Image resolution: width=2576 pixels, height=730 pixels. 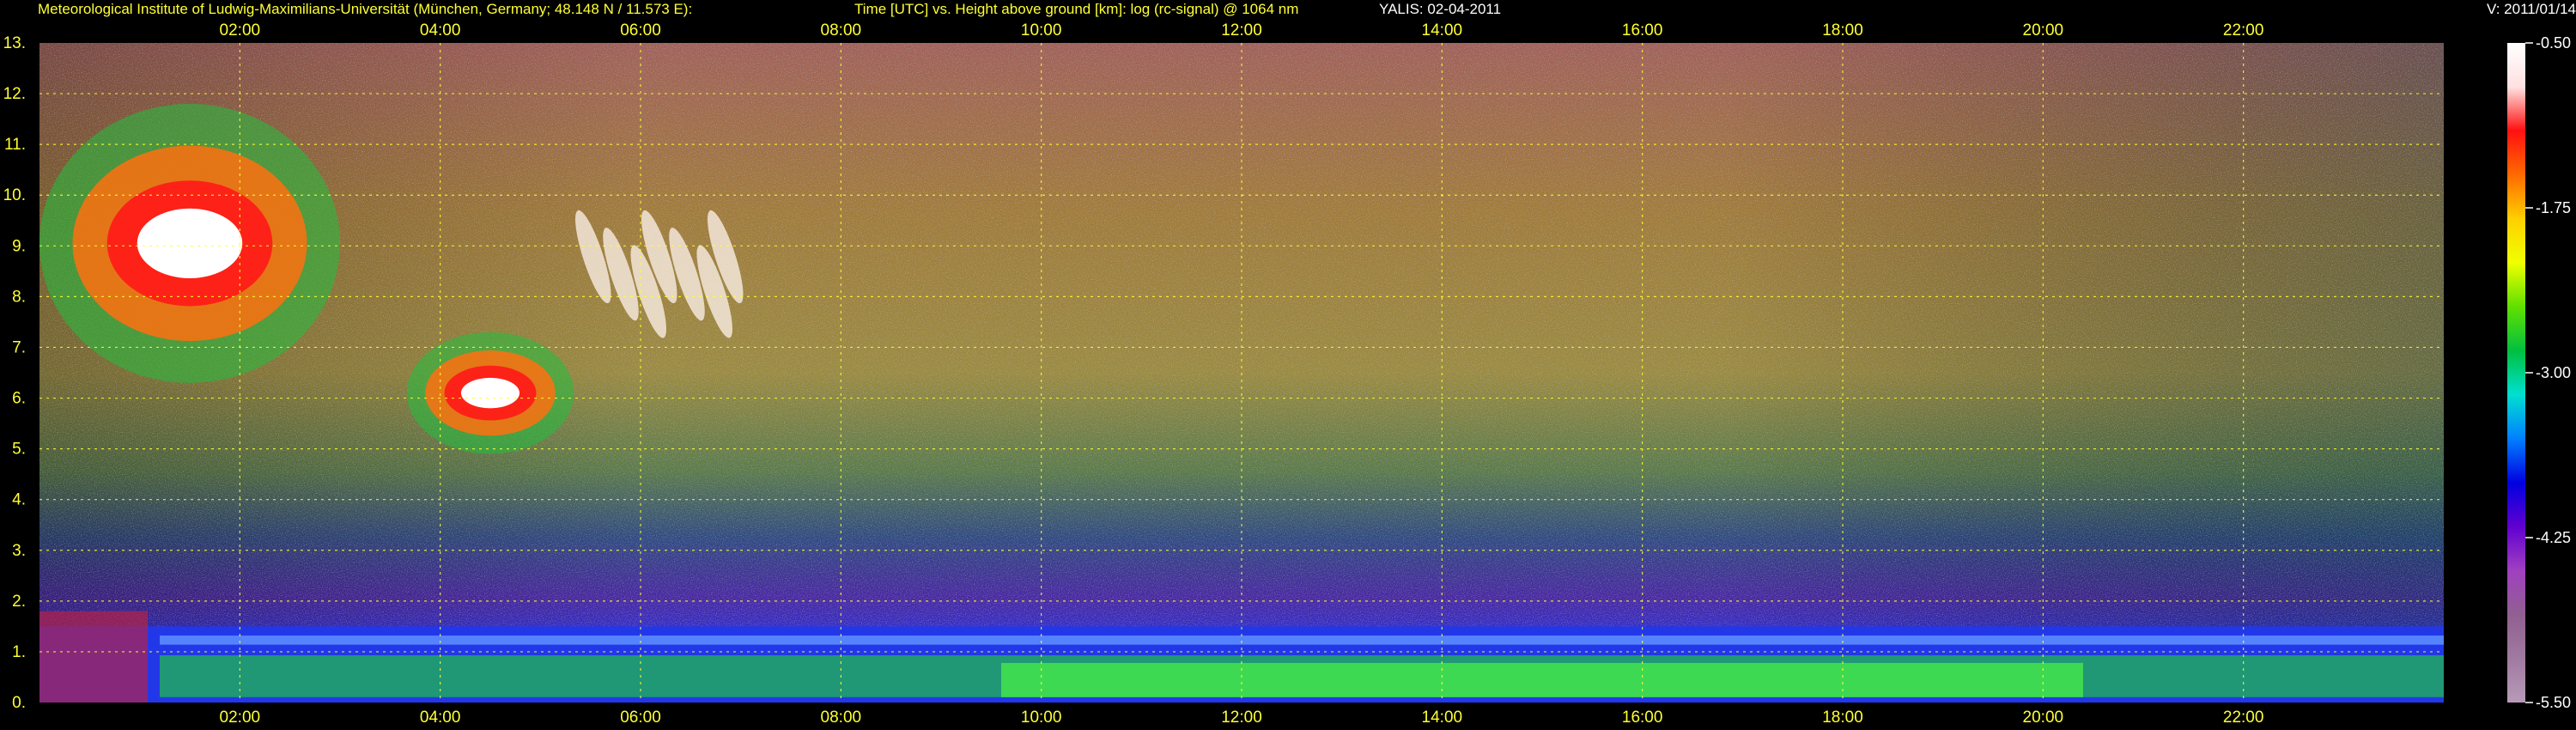 I want to click on x-tick-label-top: 16:00, so click(x=1642, y=30).